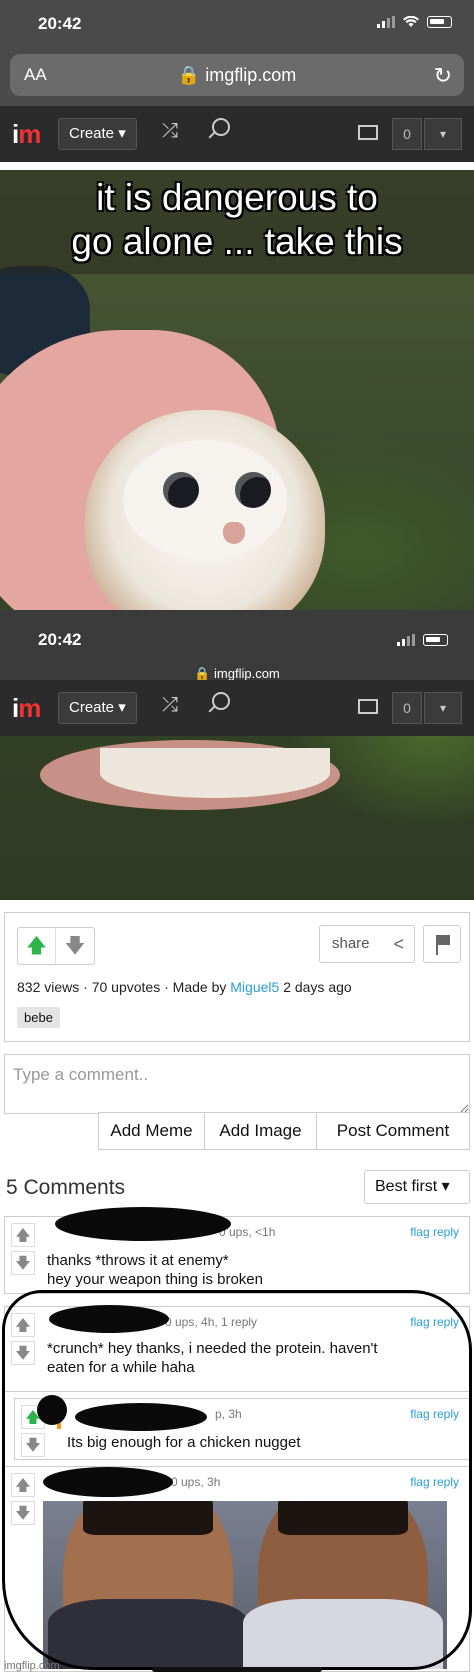  What do you see at coordinates (237, 708) in the screenshot?
I see `embedded-site-nav: im Create ▾ ⤮ 0 ▾` at bounding box center [237, 708].